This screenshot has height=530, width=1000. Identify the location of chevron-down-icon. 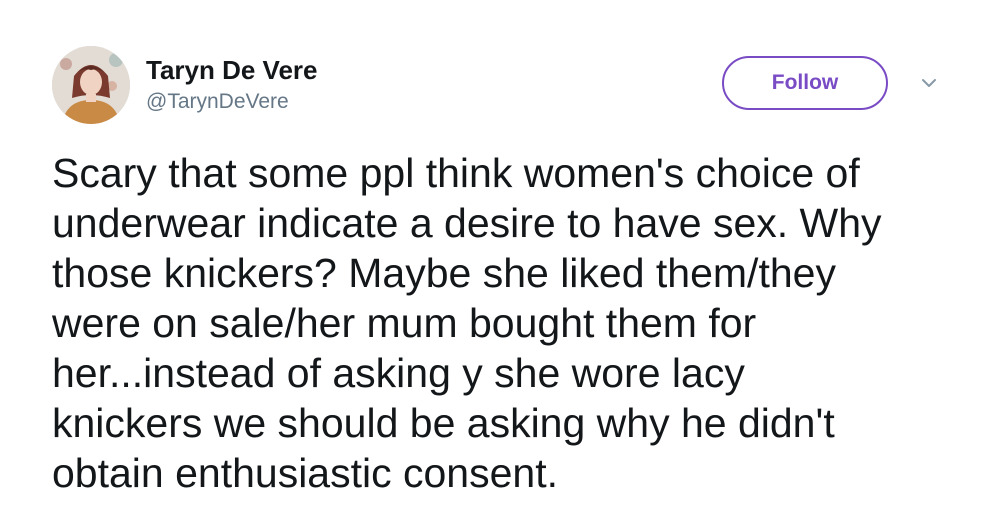
(929, 83).